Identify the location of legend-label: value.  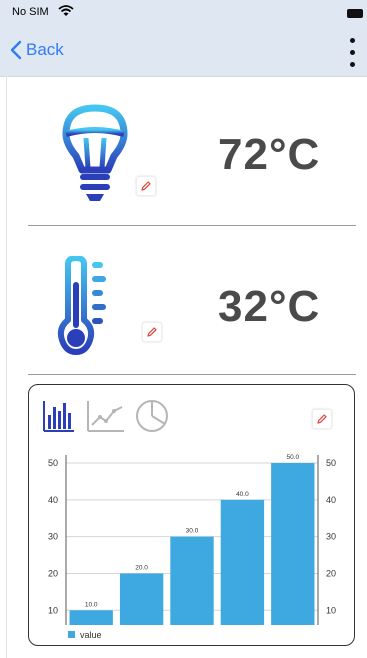
(91, 635).